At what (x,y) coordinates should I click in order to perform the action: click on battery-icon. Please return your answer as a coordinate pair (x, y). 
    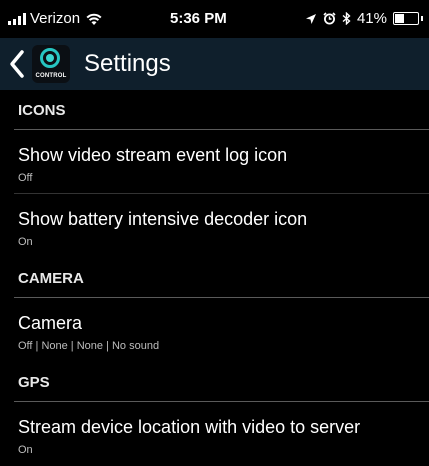
    Looking at the image, I should click on (406, 18).